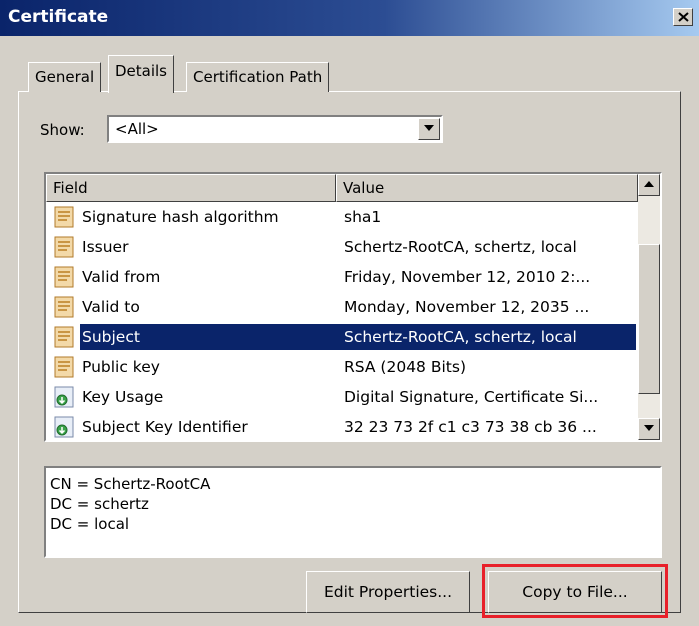 The width and height of the screenshot is (699, 626). What do you see at coordinates (487, 188) in the screenshot?
I see `column-header-value: Value` at bounding box center [487, 188].